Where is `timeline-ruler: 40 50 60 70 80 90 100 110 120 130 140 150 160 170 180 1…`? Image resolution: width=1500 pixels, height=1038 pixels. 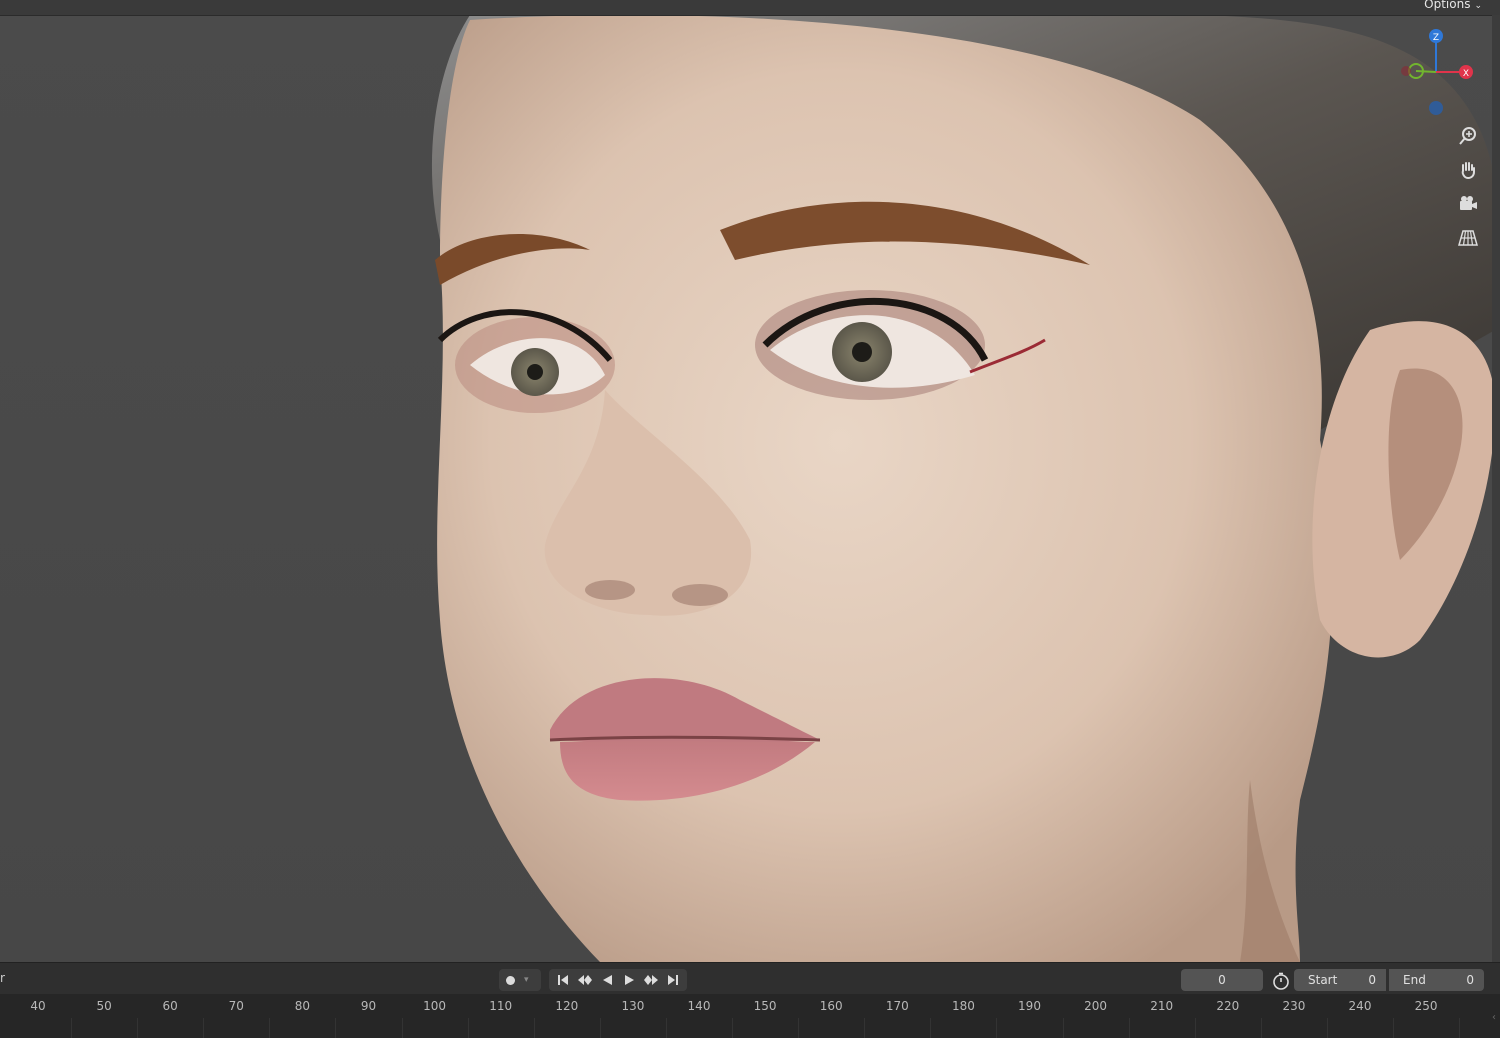 timeline-ruler: 40 50 60 70 80 90 100 110 120 130 140 150 160 170 180 1… is located at coordinates (750, 1016).